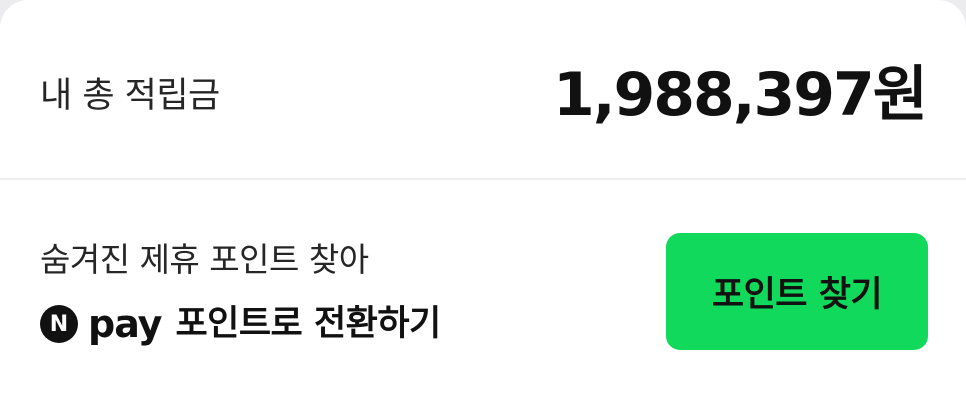 The width and height of the screenshot is (966, 420). Describe the element at coordinates (797, 295) in the screenshot. I see `find-points-button-label: 포인트 찾기` at that location.